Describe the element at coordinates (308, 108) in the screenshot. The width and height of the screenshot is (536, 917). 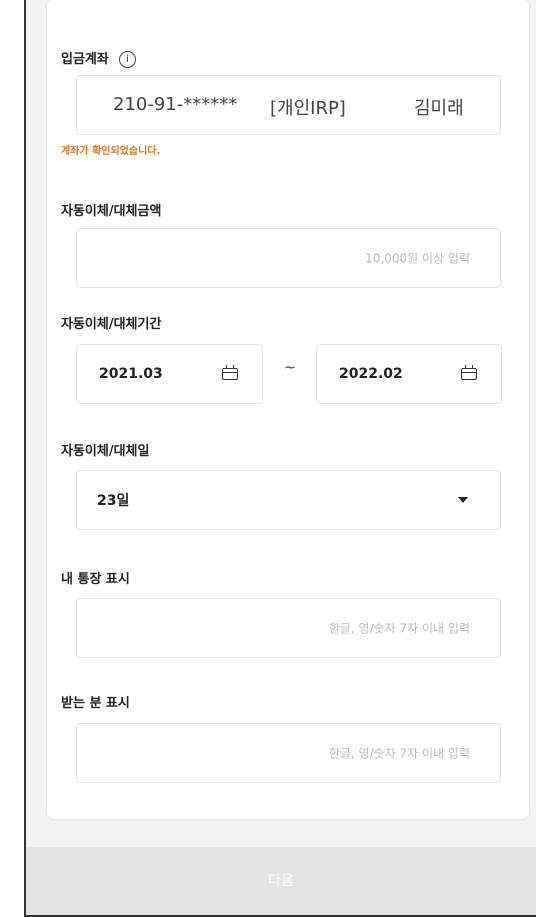
I see `account-type: [개인IRP]` at that location.